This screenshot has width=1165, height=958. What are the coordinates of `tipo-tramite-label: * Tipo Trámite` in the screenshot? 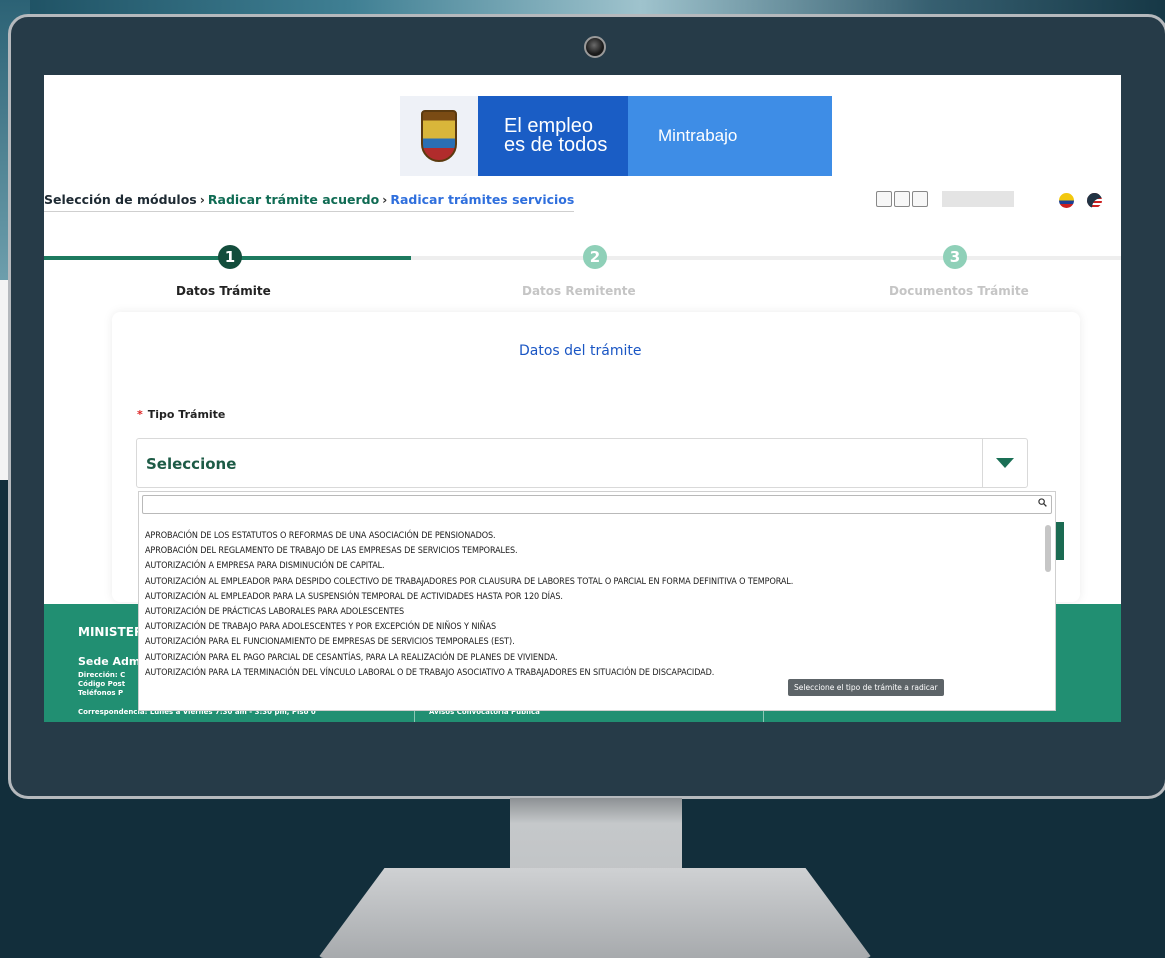 It's located at (181, 414).